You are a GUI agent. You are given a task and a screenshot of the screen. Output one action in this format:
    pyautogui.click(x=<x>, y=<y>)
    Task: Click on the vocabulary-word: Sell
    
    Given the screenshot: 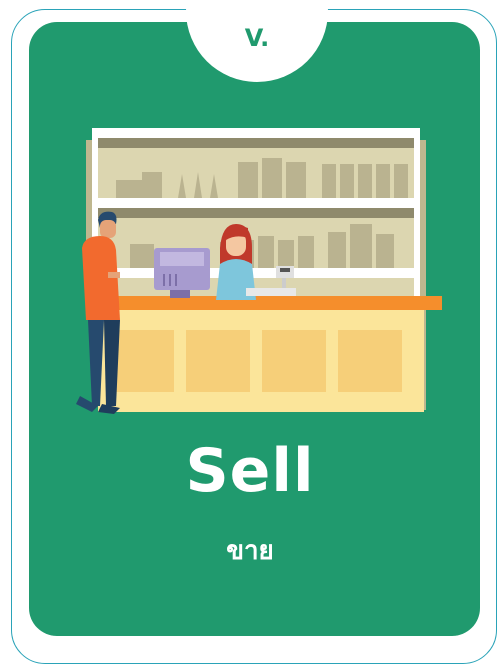 What is the action you would take?
    pyautogui.click(x=250, y=471)
    